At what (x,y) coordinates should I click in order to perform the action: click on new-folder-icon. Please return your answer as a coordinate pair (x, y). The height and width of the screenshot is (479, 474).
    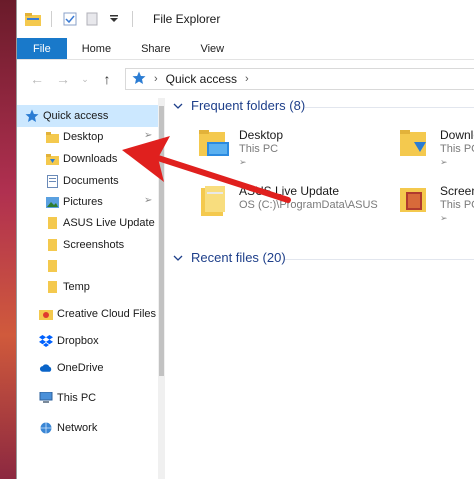
    Looking at the image, I should click on (92, 19).